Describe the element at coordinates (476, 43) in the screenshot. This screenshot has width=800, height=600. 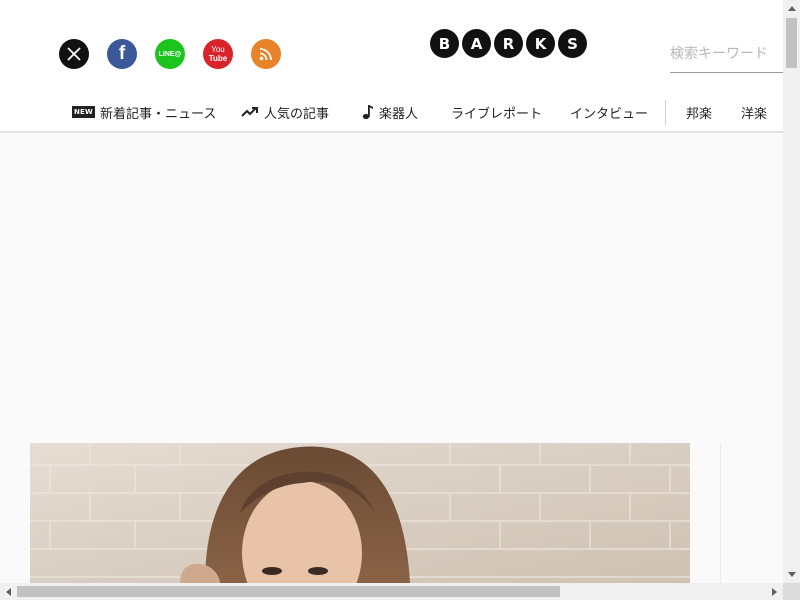
I see `logo-letter: A` at that location.